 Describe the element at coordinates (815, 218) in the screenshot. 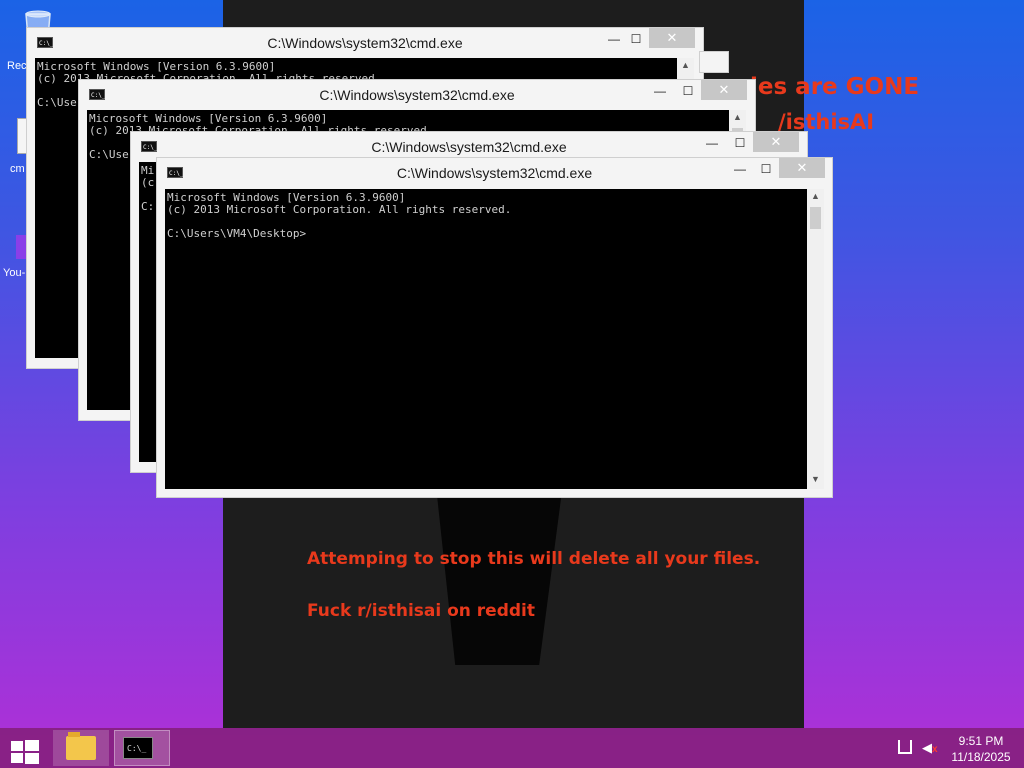

I see `scroll-thumb` at that location.